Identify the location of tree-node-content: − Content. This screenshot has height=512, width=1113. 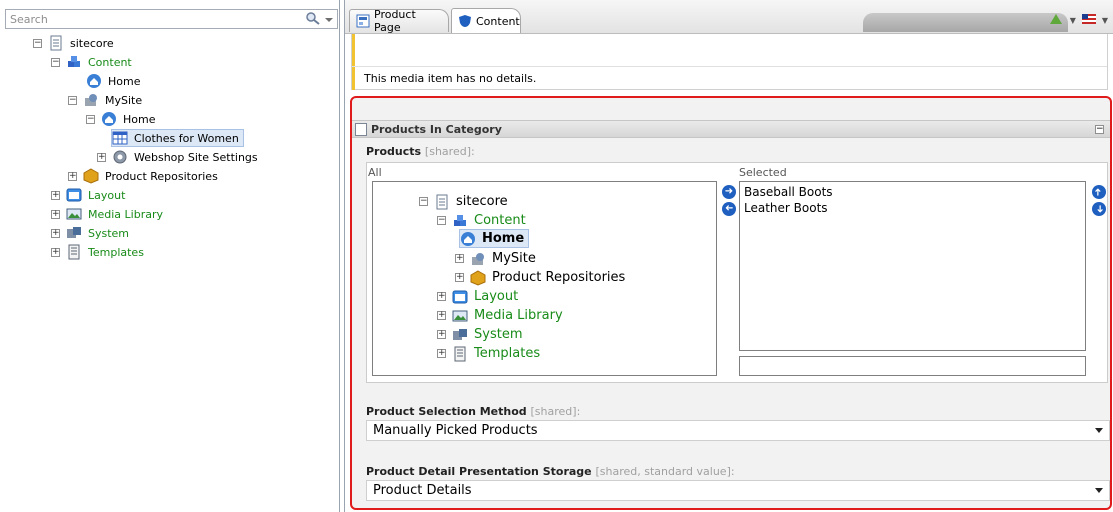
(92, 62).